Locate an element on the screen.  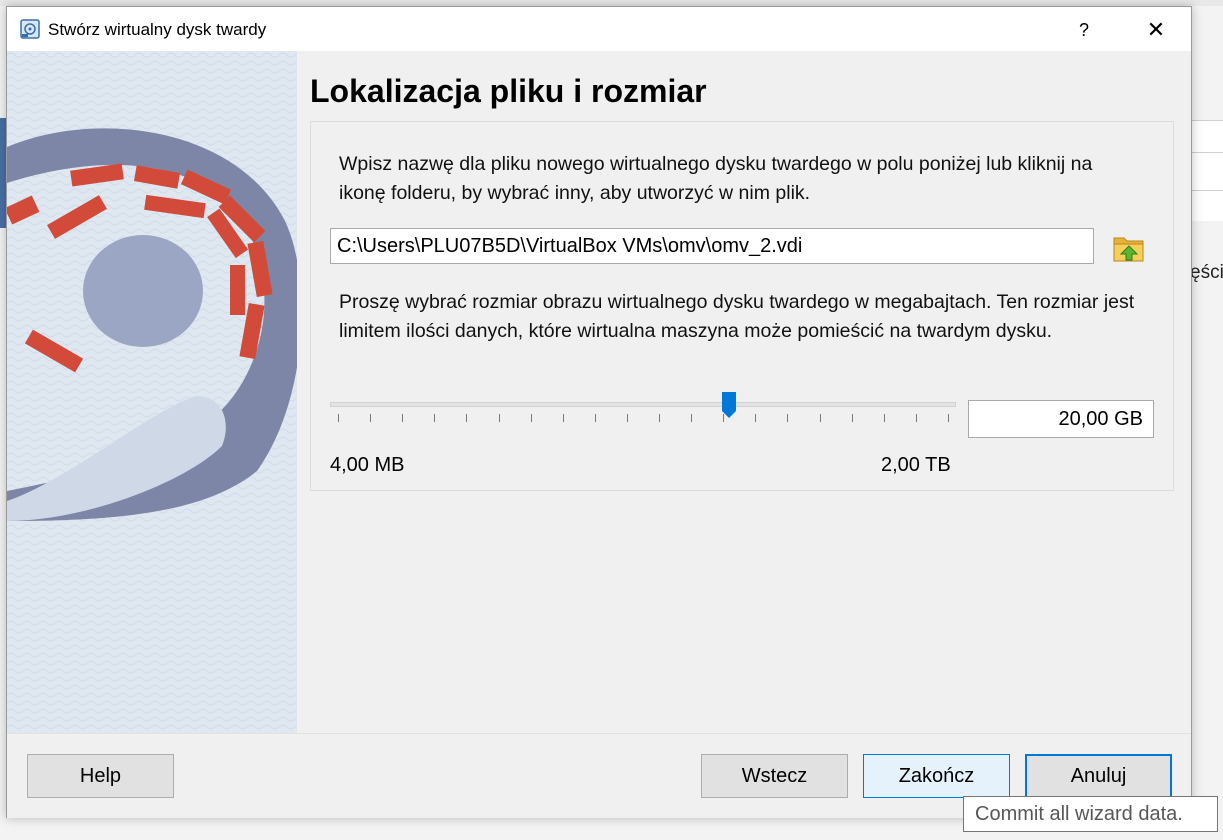
disk-size-slider is located at coordinates (643, 414).